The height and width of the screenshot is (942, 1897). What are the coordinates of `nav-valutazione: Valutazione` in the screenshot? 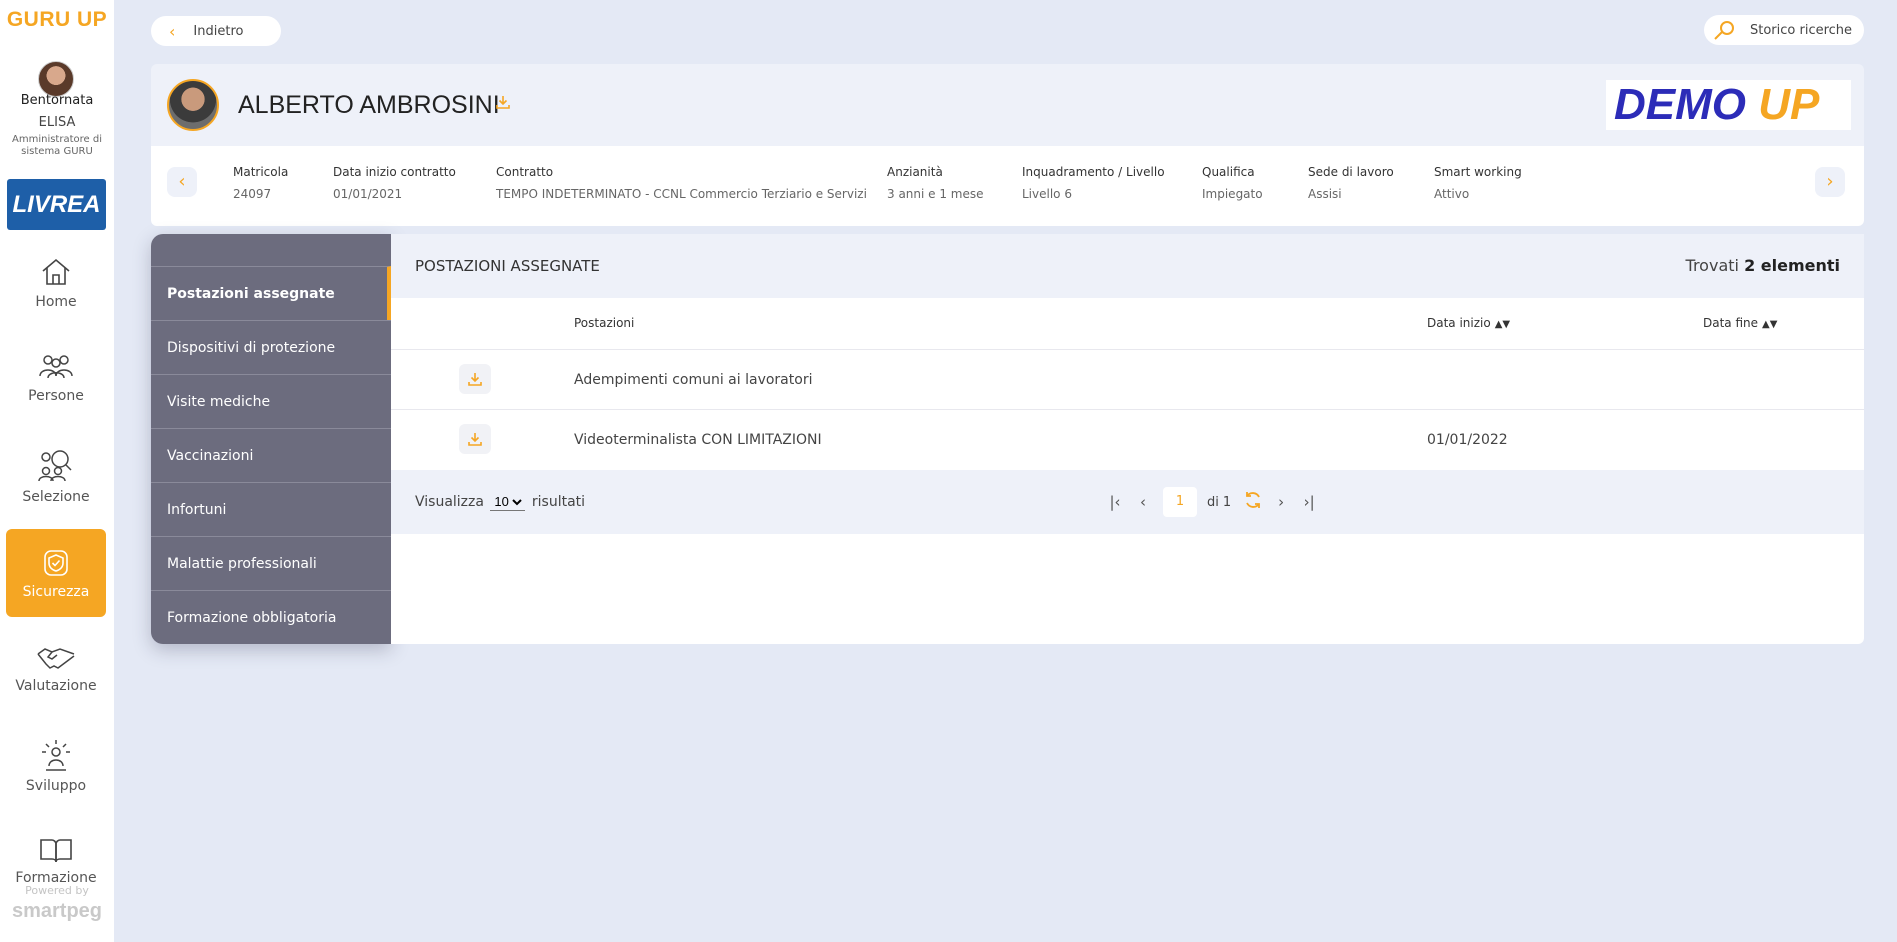 It's located at (56, 688).